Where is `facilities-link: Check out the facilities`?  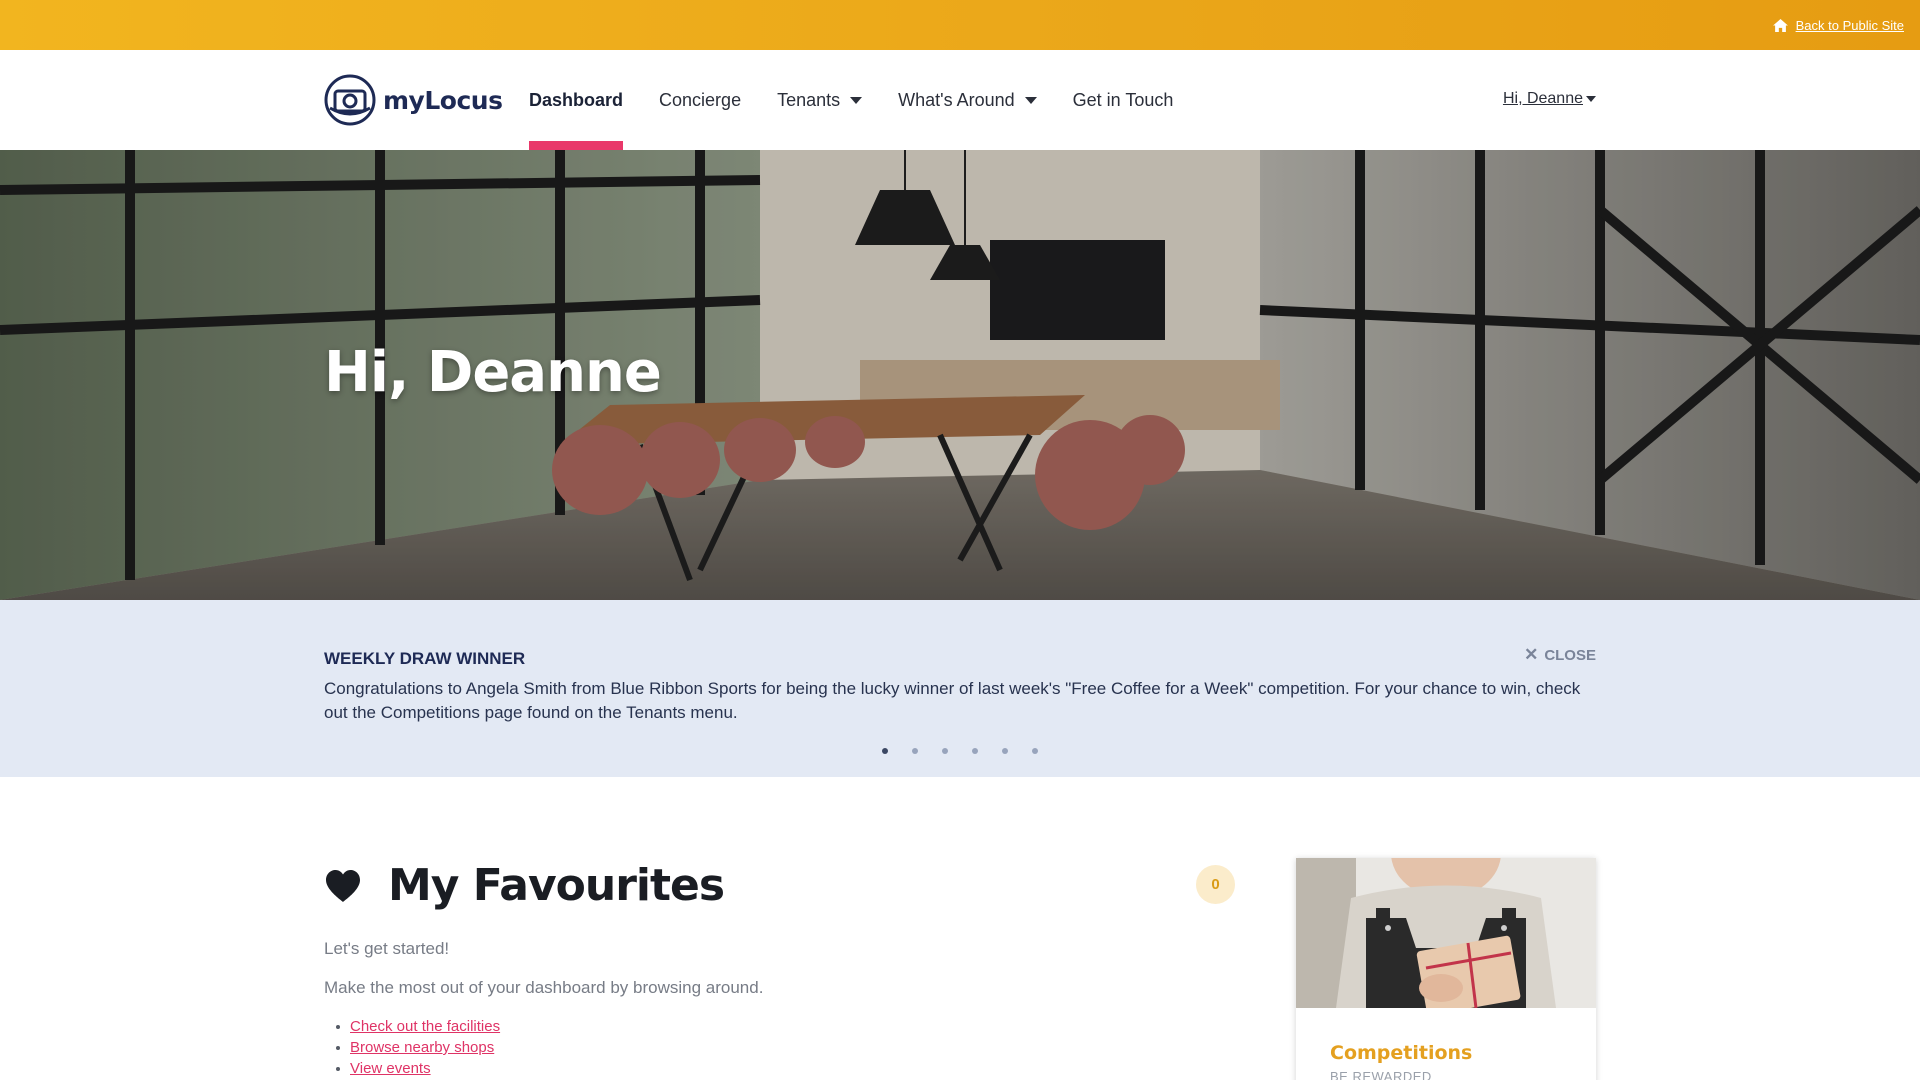 facilities-link: Check out the facilities is located at coordinates (425, 1026).